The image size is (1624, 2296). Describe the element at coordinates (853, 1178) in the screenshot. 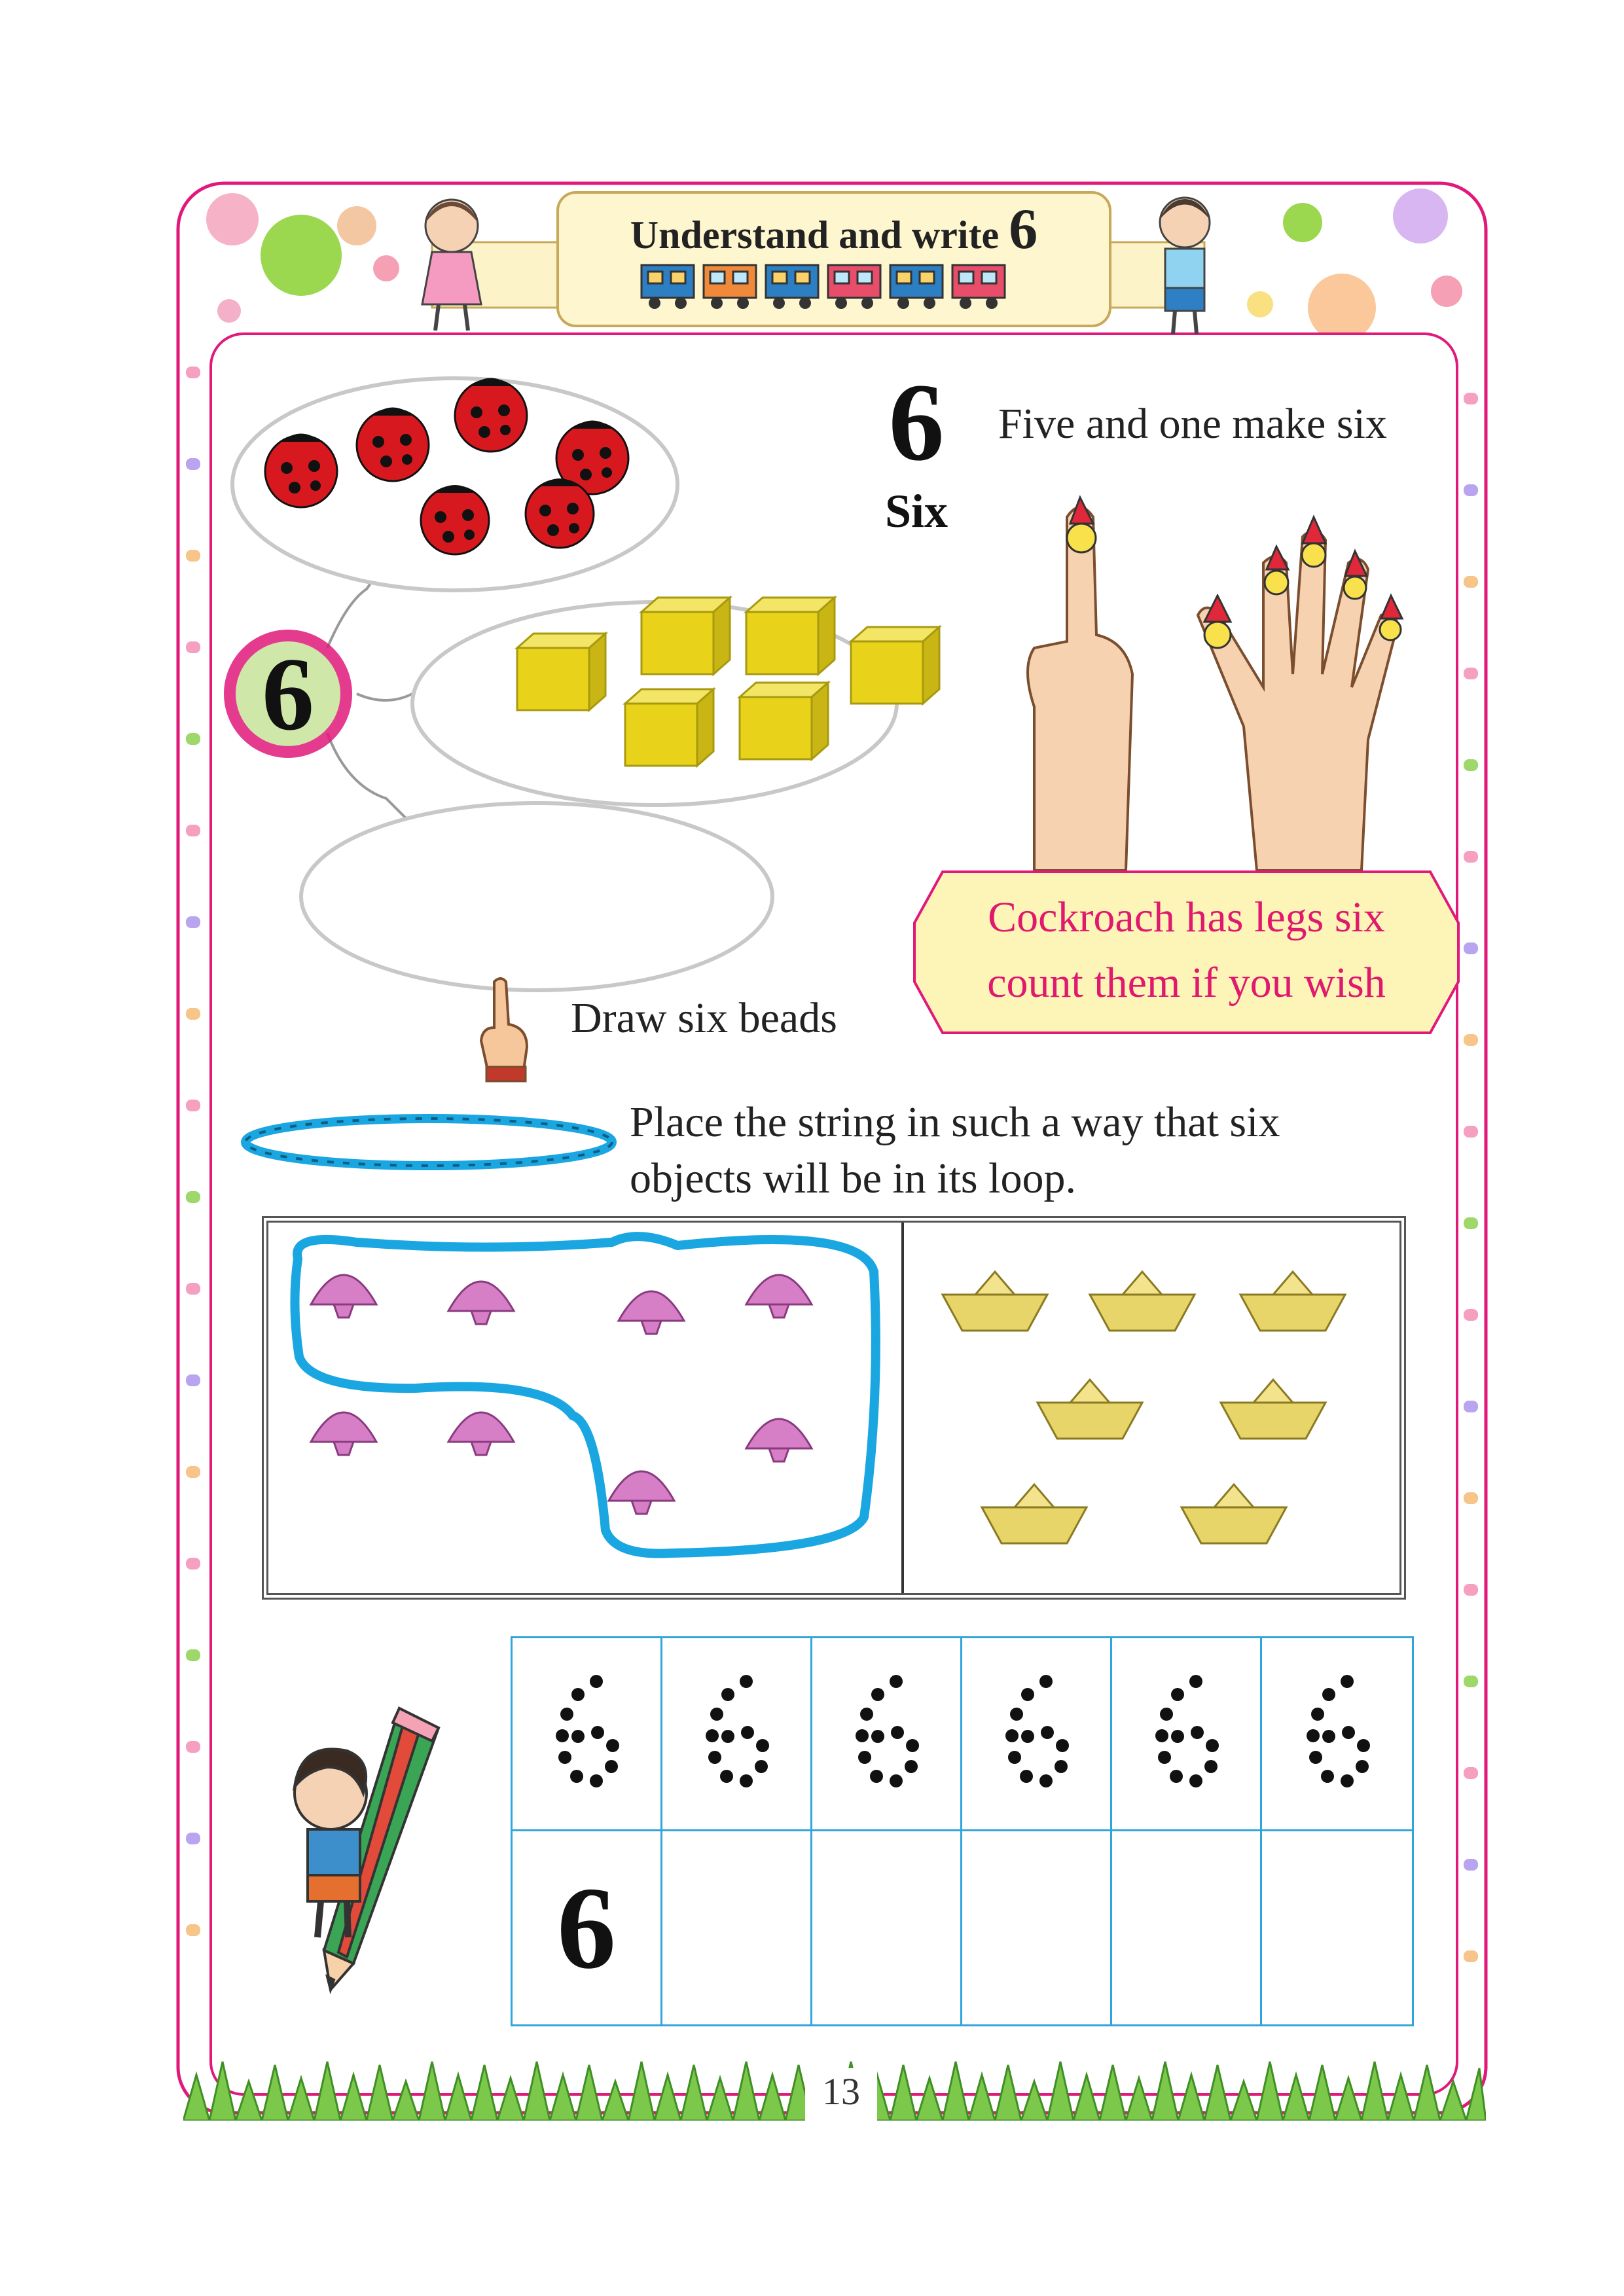

I see `string-instruction-line-2: objects will be in its loop.` at that location.